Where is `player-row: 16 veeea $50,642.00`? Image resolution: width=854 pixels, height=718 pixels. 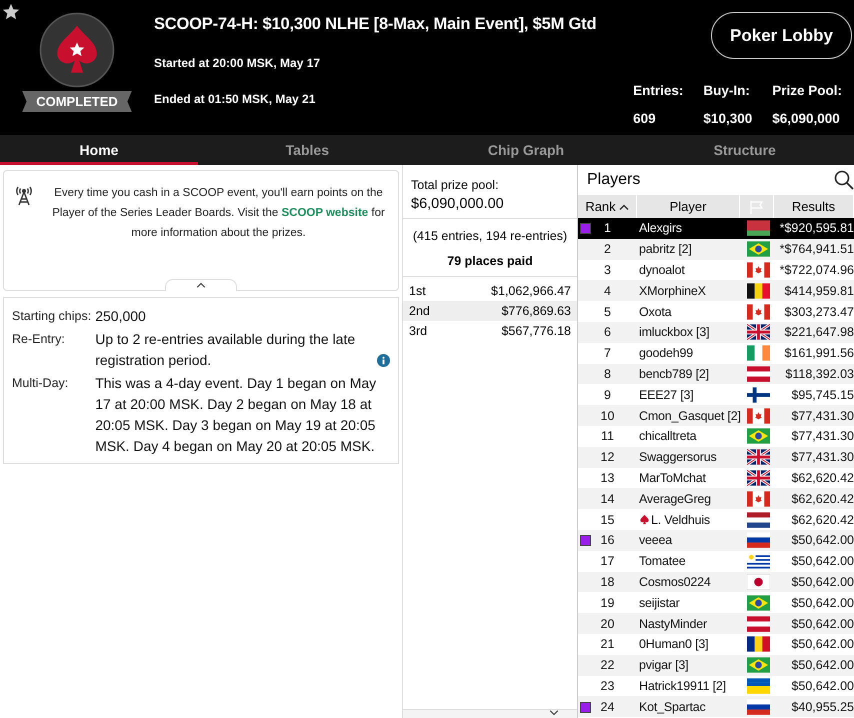
player-row: 16 veeea $50,642.00 is located at coordinates (716, 540).